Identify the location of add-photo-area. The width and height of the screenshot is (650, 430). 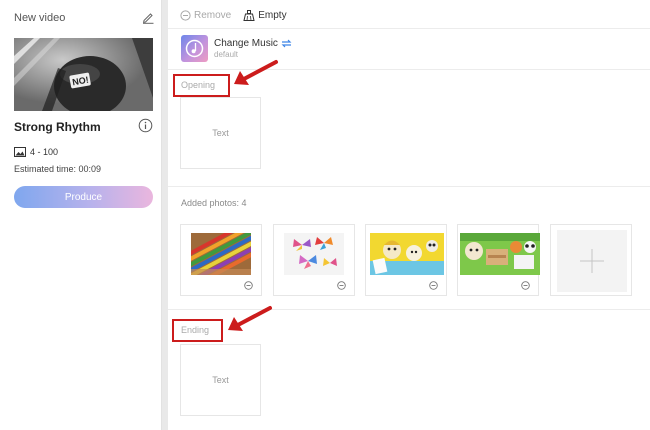
(592, 261).